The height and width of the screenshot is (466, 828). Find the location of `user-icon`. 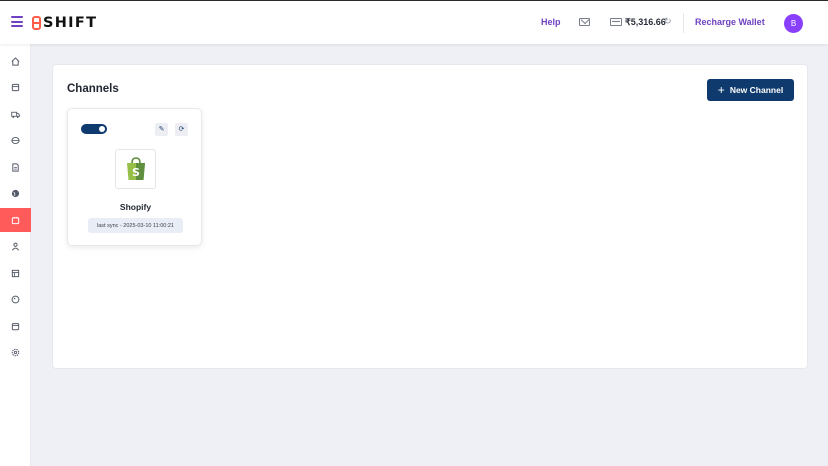

user-icon is located at coordinates (15, 246).